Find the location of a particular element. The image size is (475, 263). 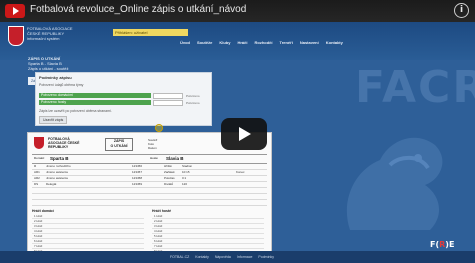

away-team: Slavia B is located at coordinates (175, 158).